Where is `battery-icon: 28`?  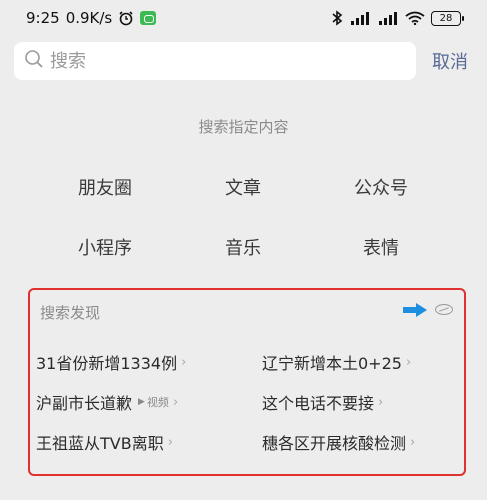 battery-icon: 28 is located at coordinates (447, 18).